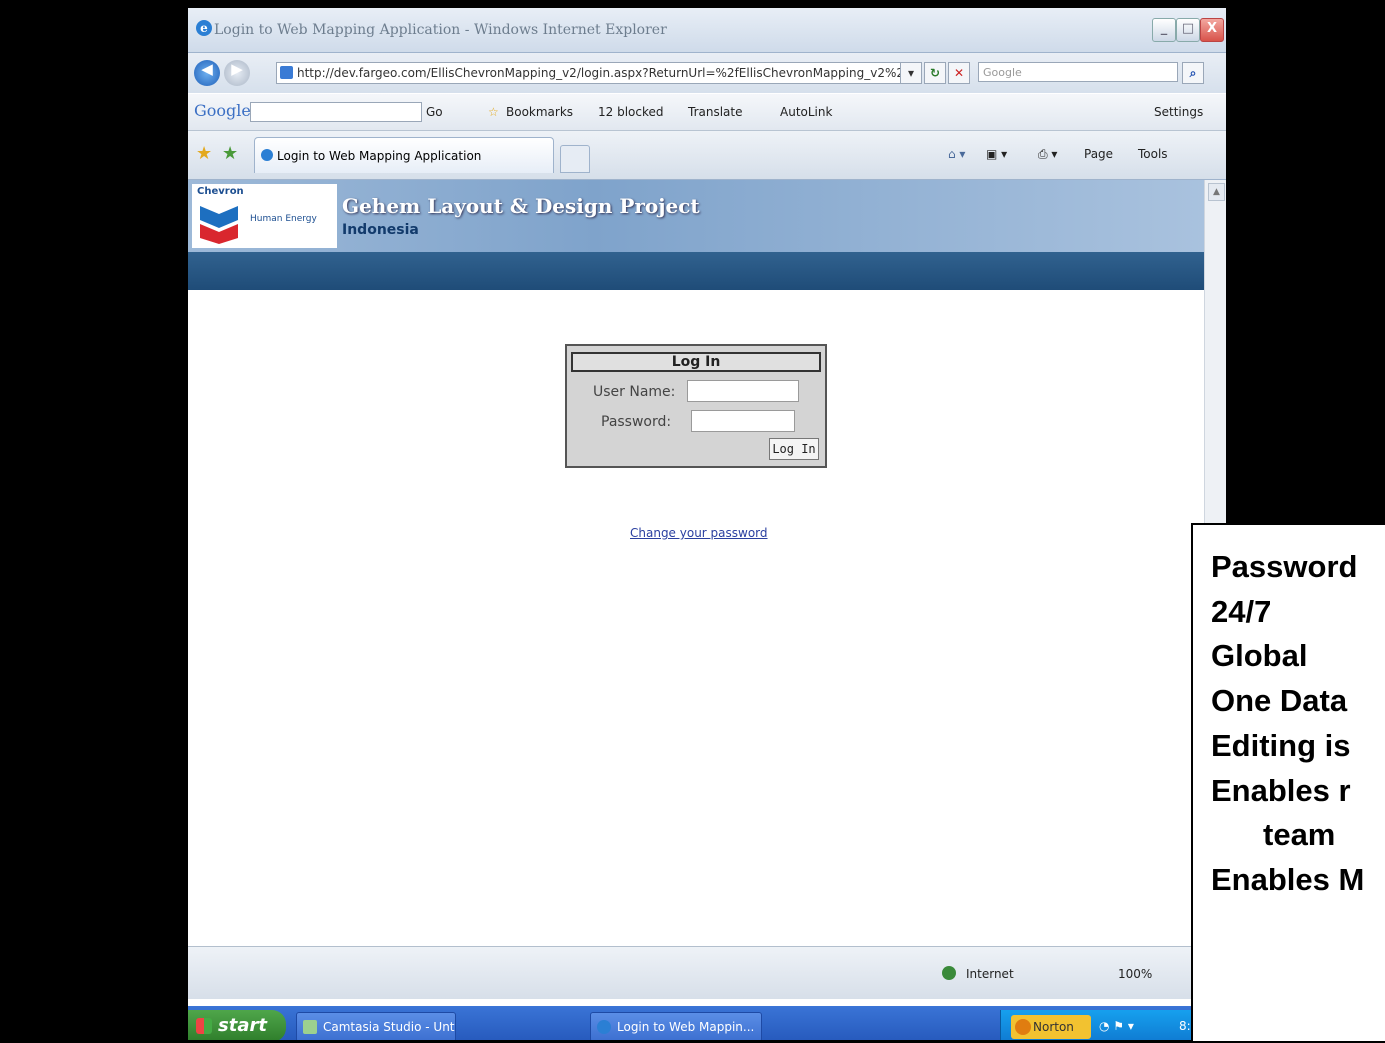 The height and width of the screenshot is (1043, 1385). Describe the element at coordinates (707, 972) in the screenshot. I see `status-bar: Internet 100%` at that location.